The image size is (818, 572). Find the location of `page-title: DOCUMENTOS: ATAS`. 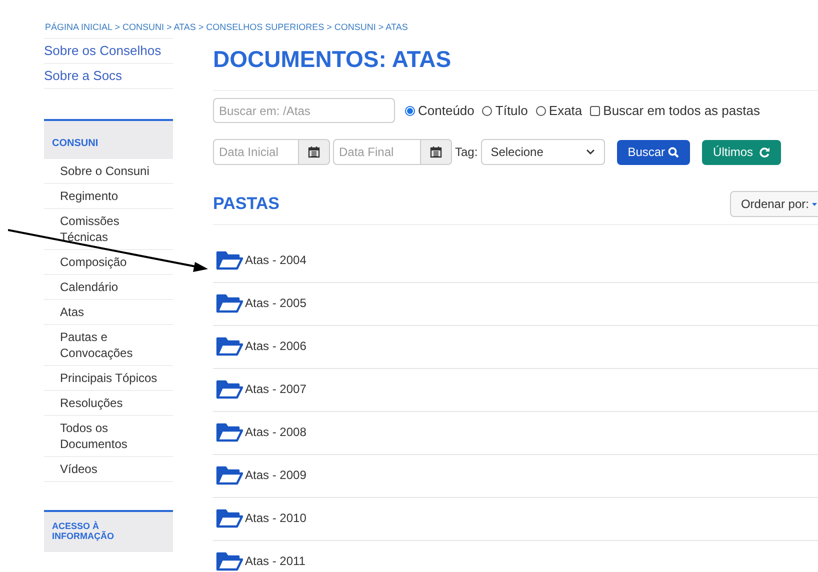

page-title: DOCUMENTOS: ATAS is located at coordinates (332, 59).